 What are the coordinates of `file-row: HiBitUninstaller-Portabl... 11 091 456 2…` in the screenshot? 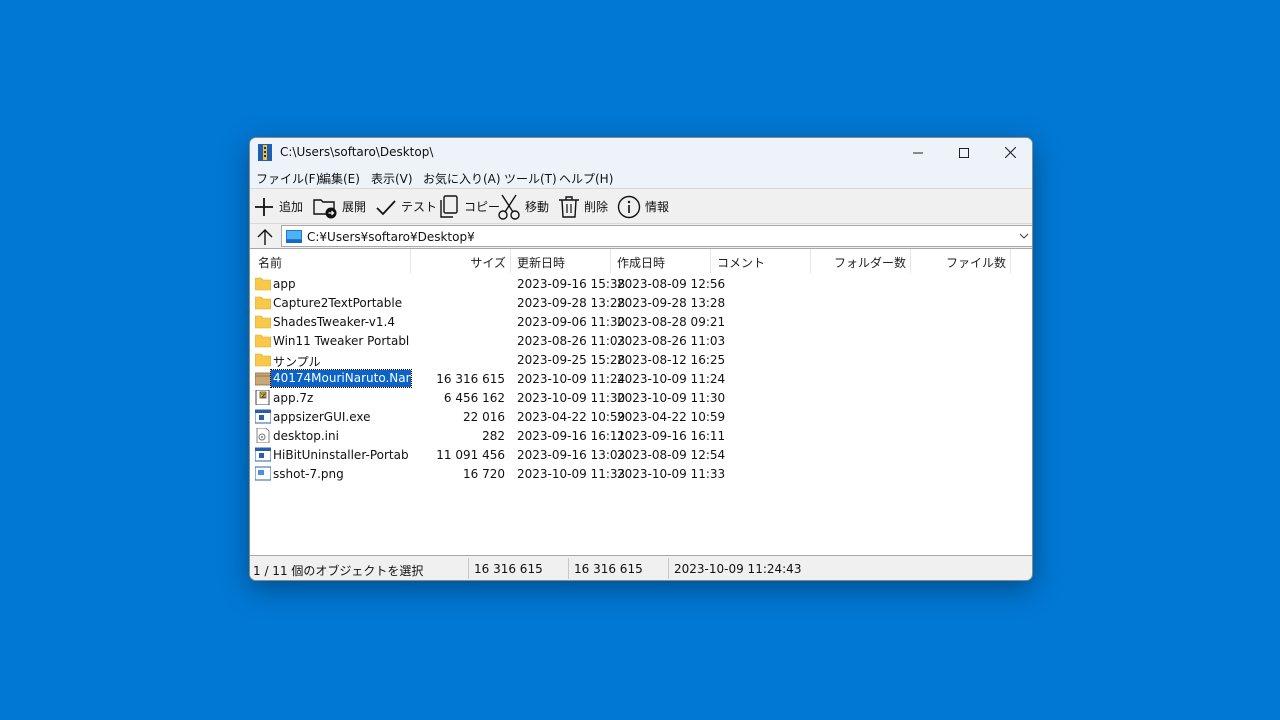 It's located at (641, 454).